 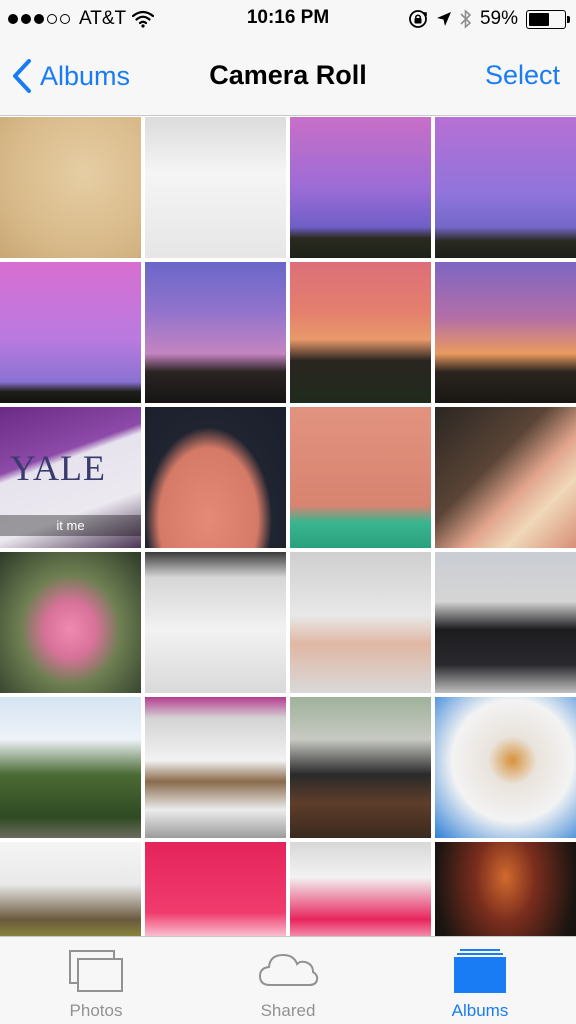 I want to click on photos-icon, so click(x=96, y=971).